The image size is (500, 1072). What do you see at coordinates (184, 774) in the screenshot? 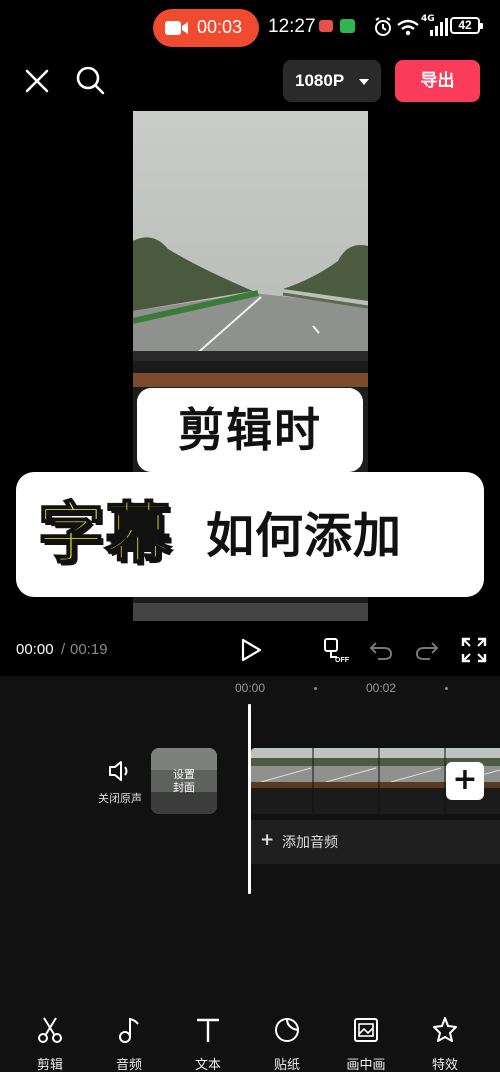
I see `cover-label-line-1: 设置` at bounding box center [184, 774].